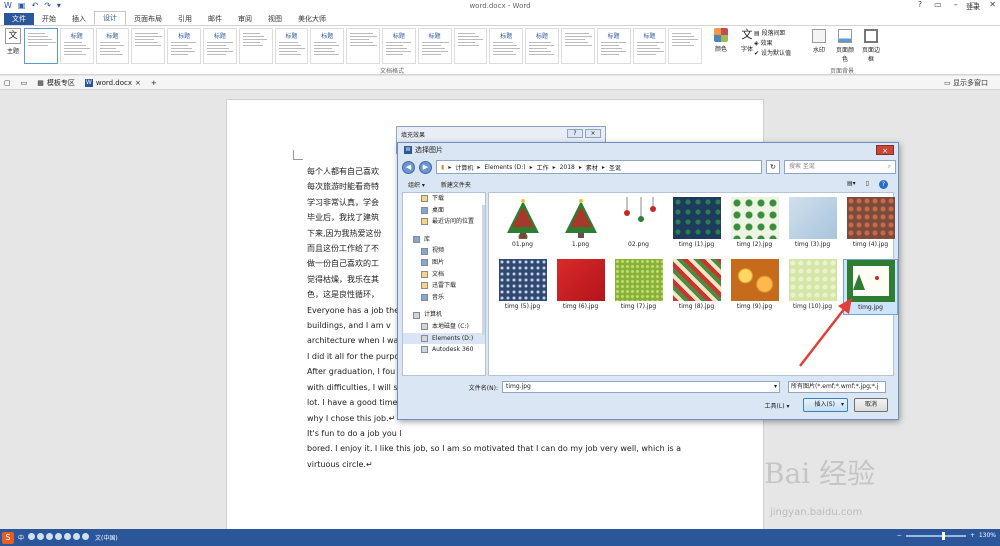  I want to click on login-link: 登录, so click(973, 7).